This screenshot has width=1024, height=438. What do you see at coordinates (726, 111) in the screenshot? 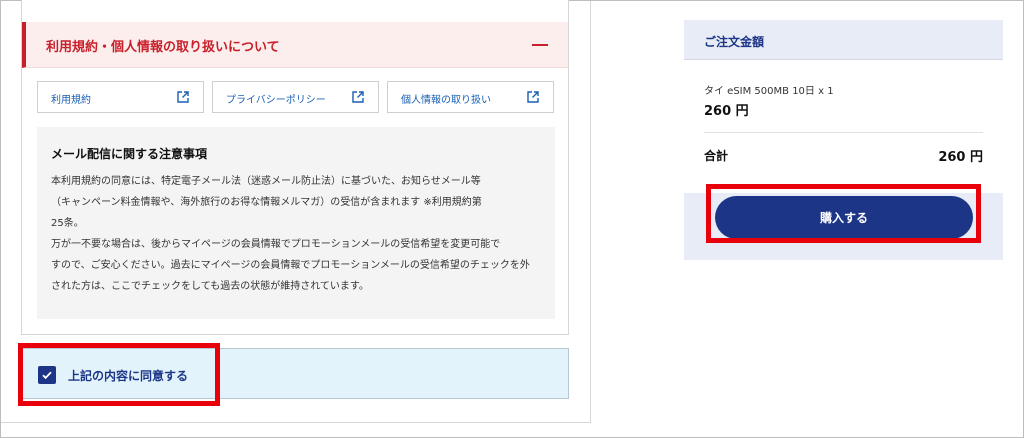
I see `item-price: 260 円` at bounding box center [726, 111].